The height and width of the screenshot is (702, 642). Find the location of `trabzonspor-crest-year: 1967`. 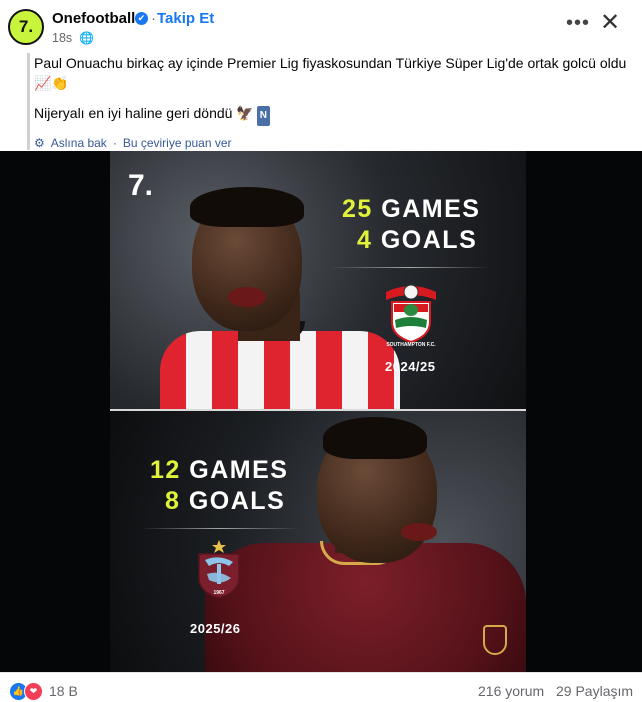

trabzonspor-crest-year: 1967 is located at coordinates (218, 593).